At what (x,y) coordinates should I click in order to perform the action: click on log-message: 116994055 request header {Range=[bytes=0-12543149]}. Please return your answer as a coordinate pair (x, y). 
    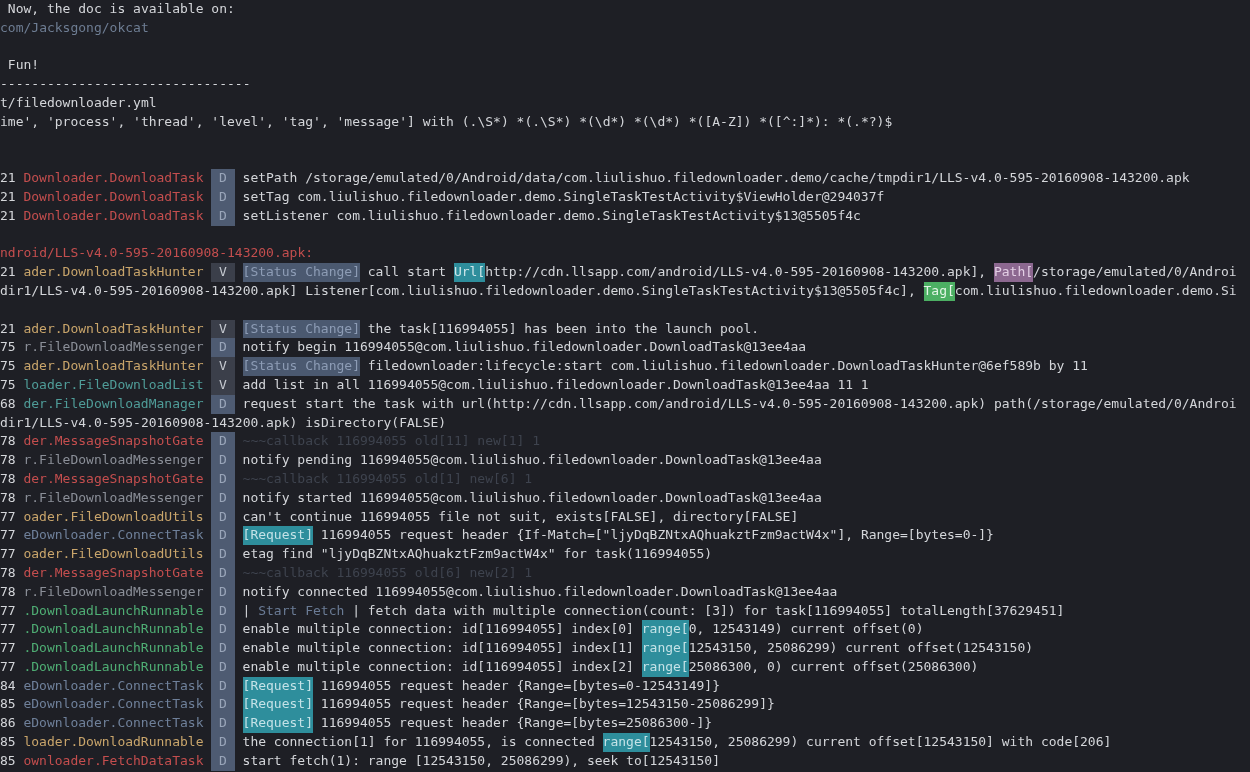
    Looking at the image, I should click on (519, 685).